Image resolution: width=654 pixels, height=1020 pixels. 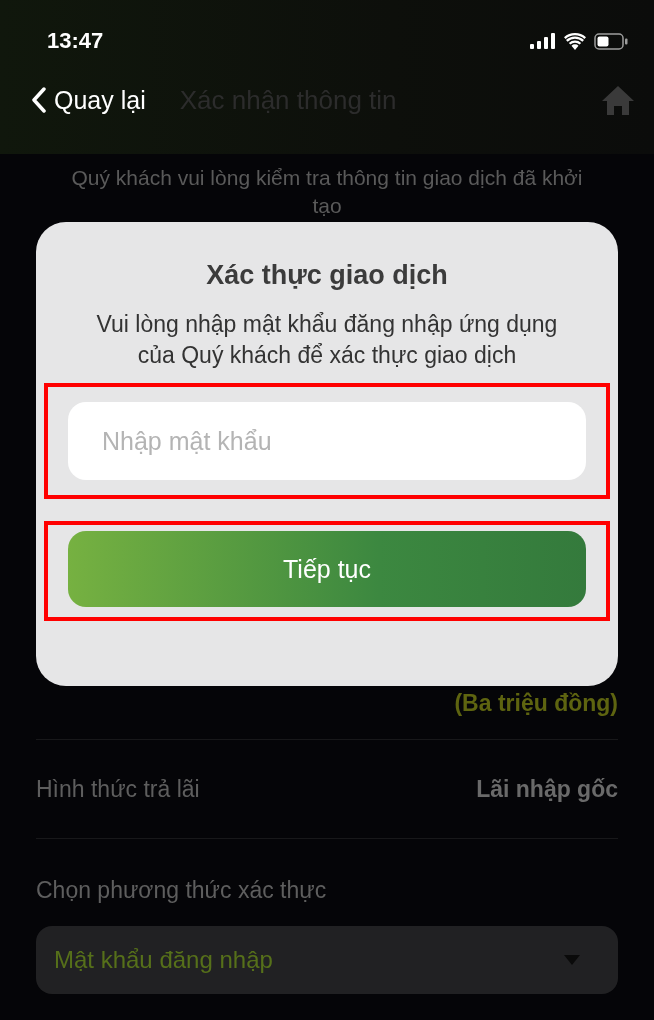 What do you see at coordinates (543, 41) in the screenshot?
I see `signal-icon` at bounding box center [543, 41].